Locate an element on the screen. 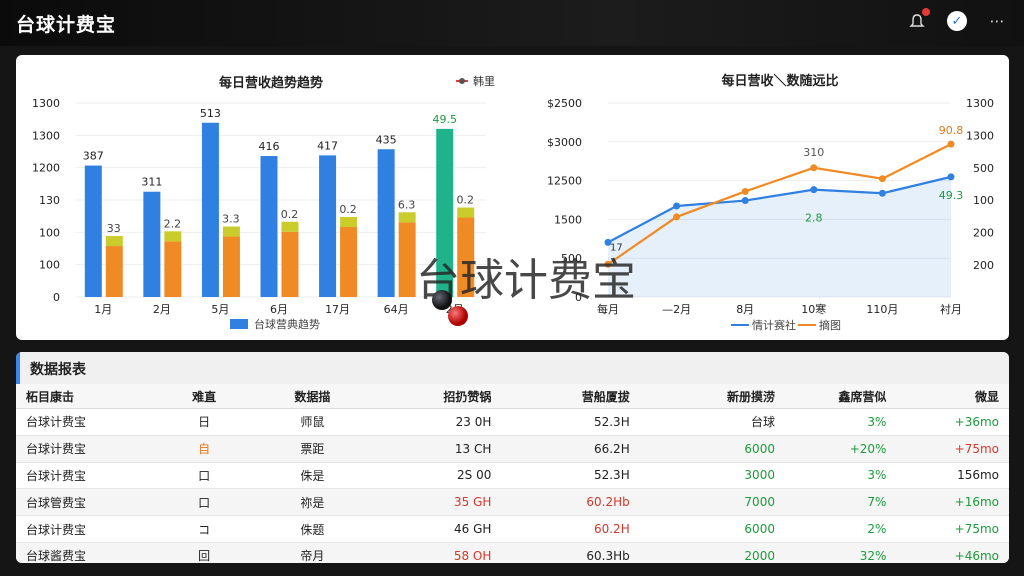  y-tick-label-right: 100 is located at coordinates (983, 200).